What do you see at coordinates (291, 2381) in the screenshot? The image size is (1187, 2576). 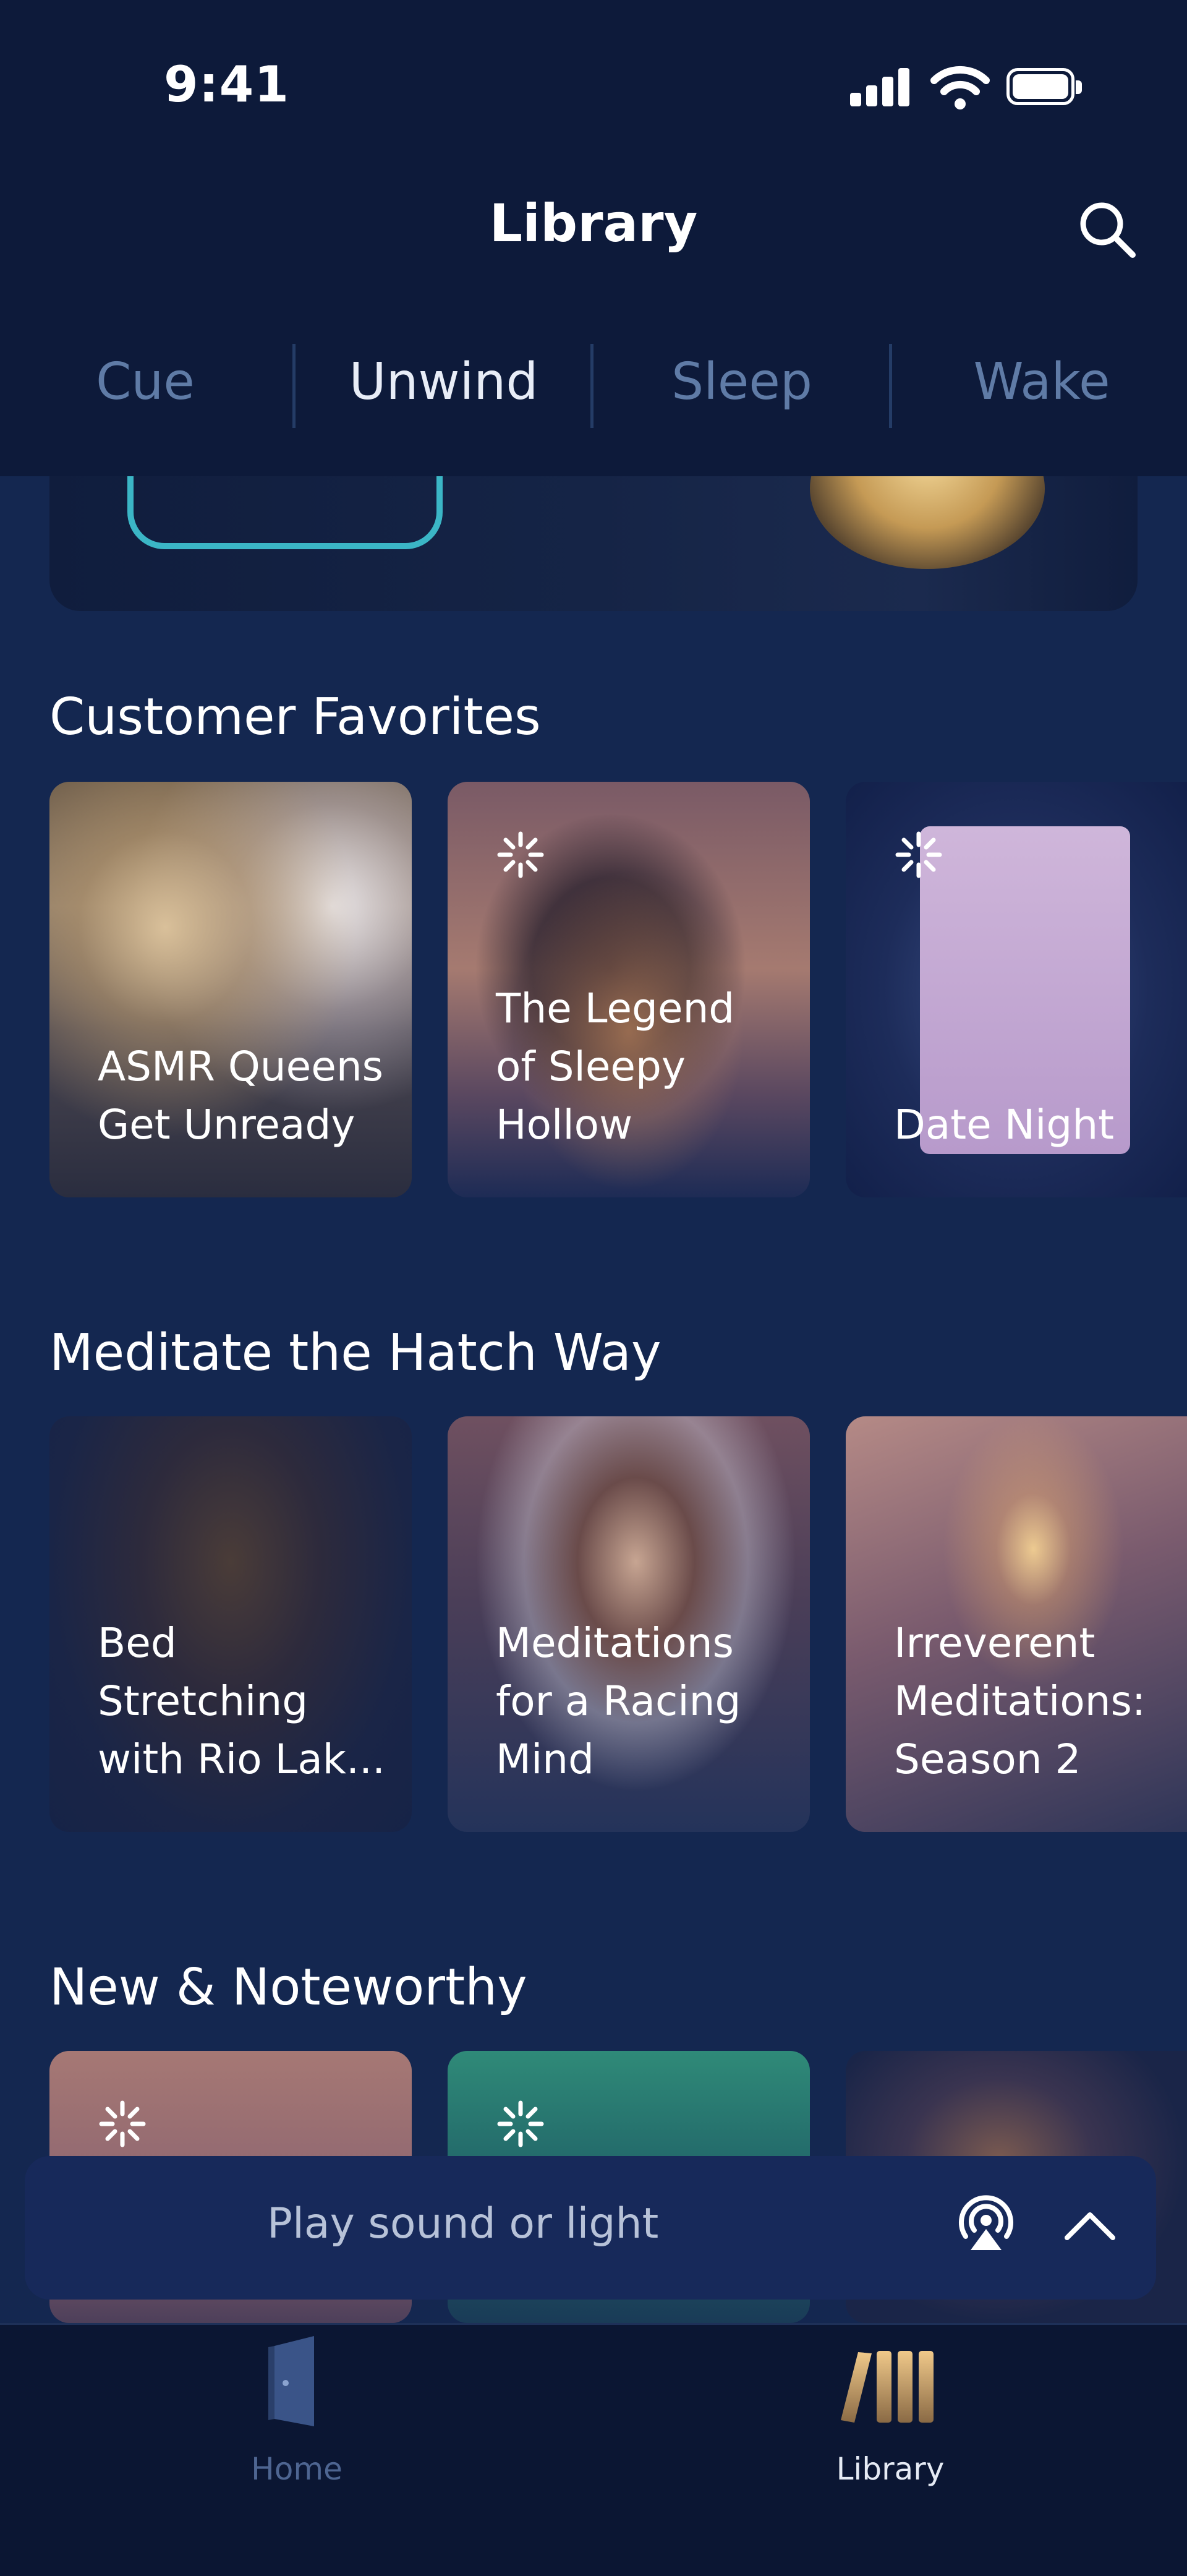 I see `door-icon` at bounding box center [291, 2381].